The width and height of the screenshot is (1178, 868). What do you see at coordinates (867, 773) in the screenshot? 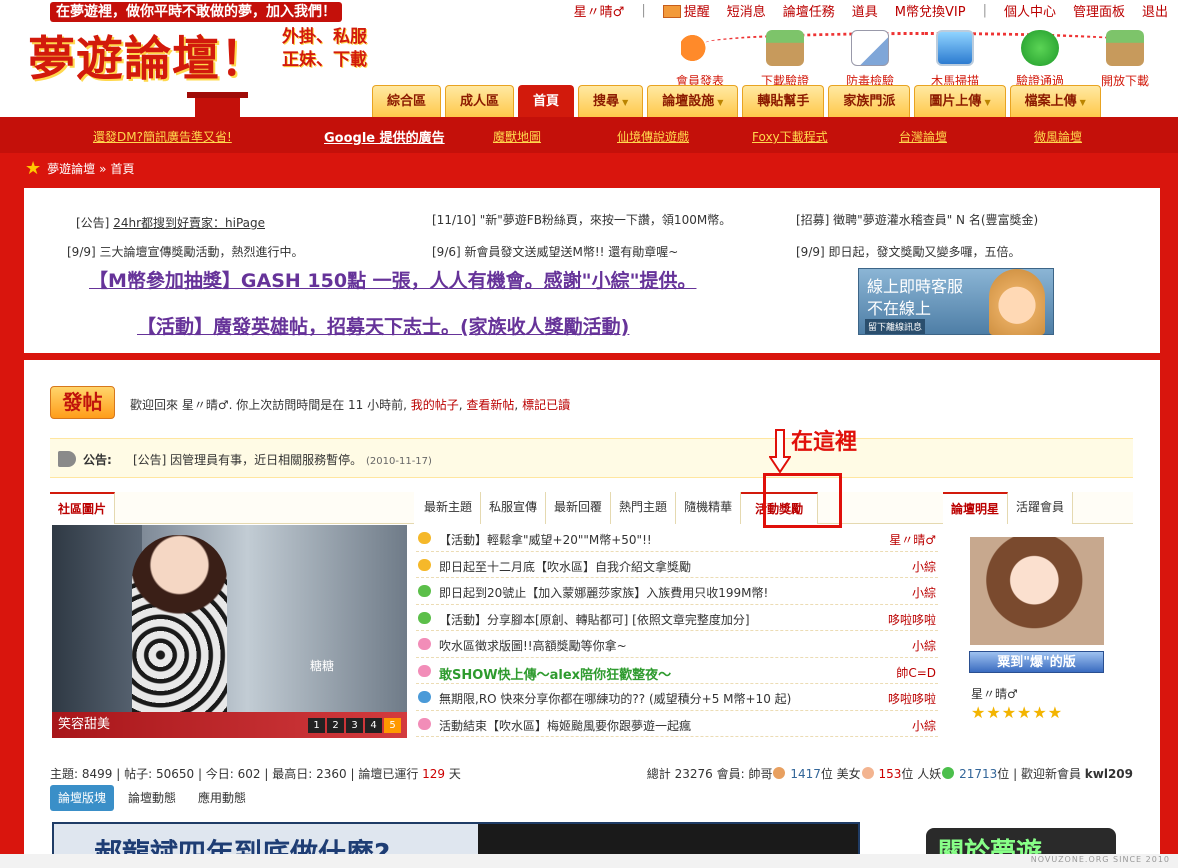
I see `female-icon` at bounding box center [867, 773].